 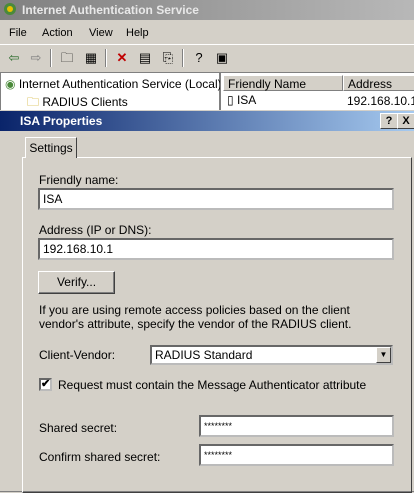 I want to click on close-button: X, so click(x=405, y=121).